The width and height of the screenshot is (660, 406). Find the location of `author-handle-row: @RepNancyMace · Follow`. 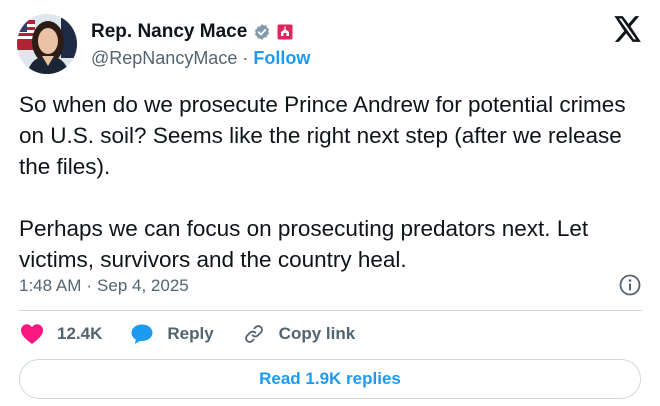

author-handle-row: @RepNancyMace · Follow is located at coordinates (200, 58).